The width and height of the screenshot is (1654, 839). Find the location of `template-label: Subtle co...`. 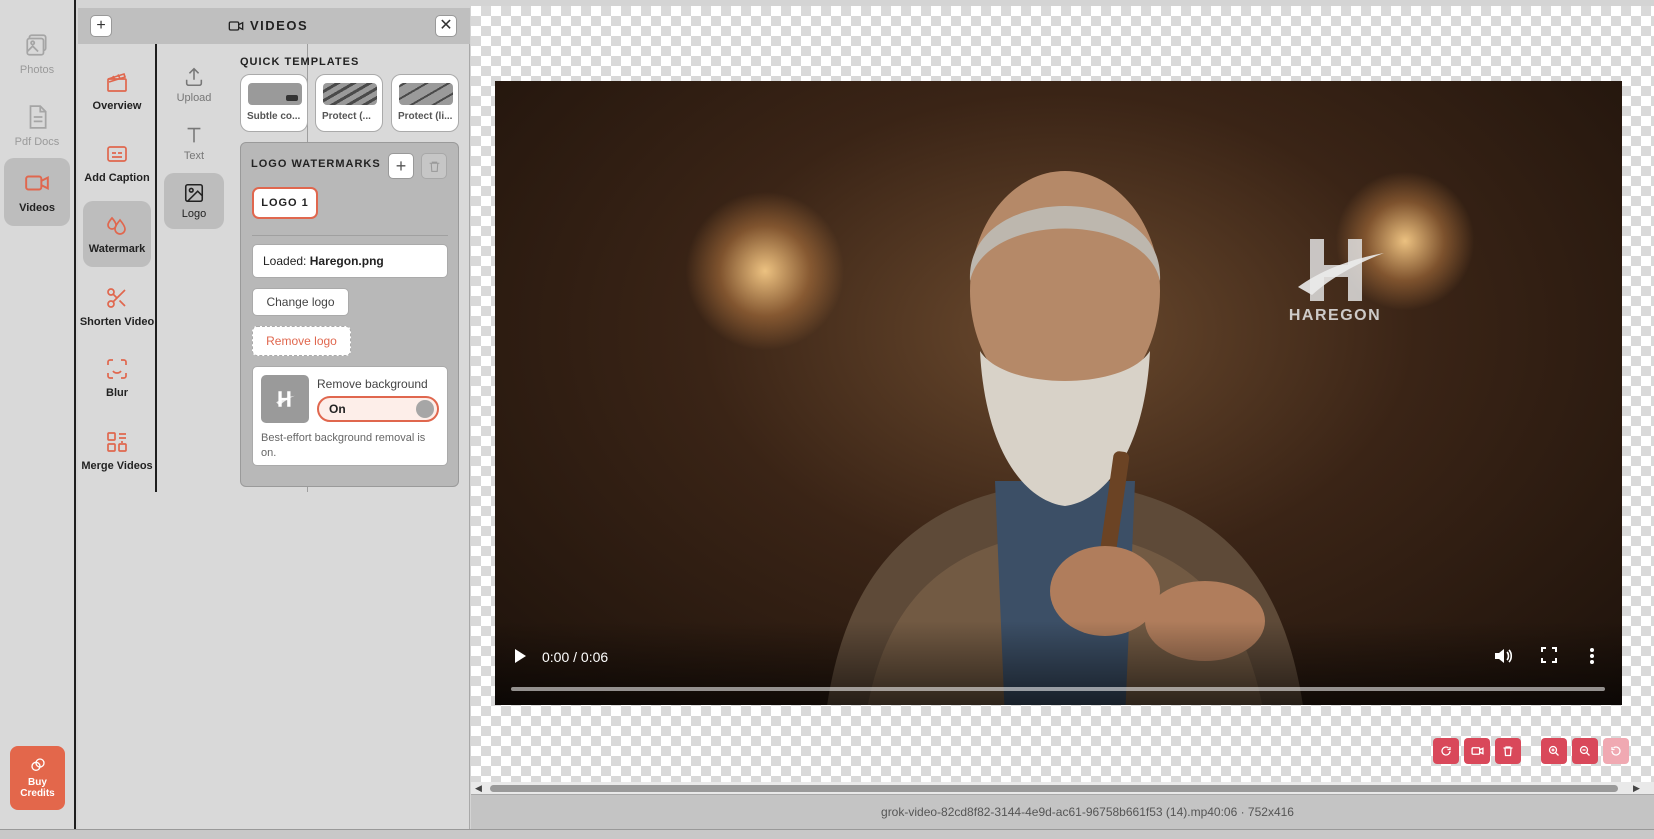

template-label: Subtle co... is located at coordinates (274, 116).